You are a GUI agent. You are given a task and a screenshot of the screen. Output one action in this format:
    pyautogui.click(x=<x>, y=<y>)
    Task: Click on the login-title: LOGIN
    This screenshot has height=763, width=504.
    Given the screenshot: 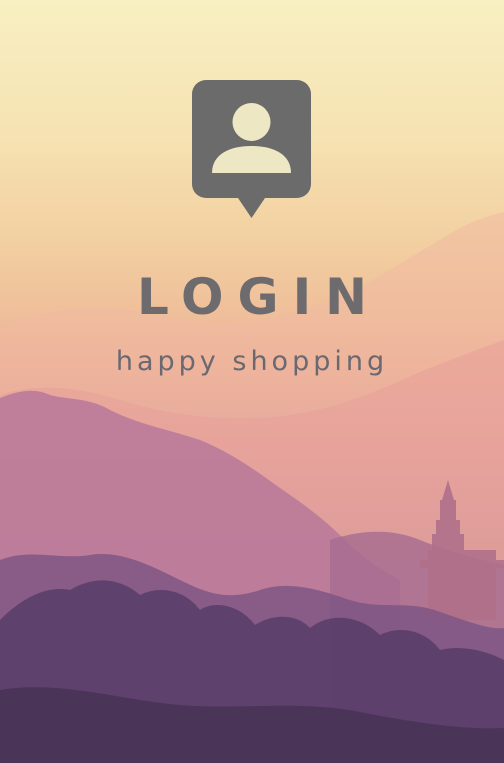 What is the action you would take?
    pyautogui.click(x=259, y=297)
    